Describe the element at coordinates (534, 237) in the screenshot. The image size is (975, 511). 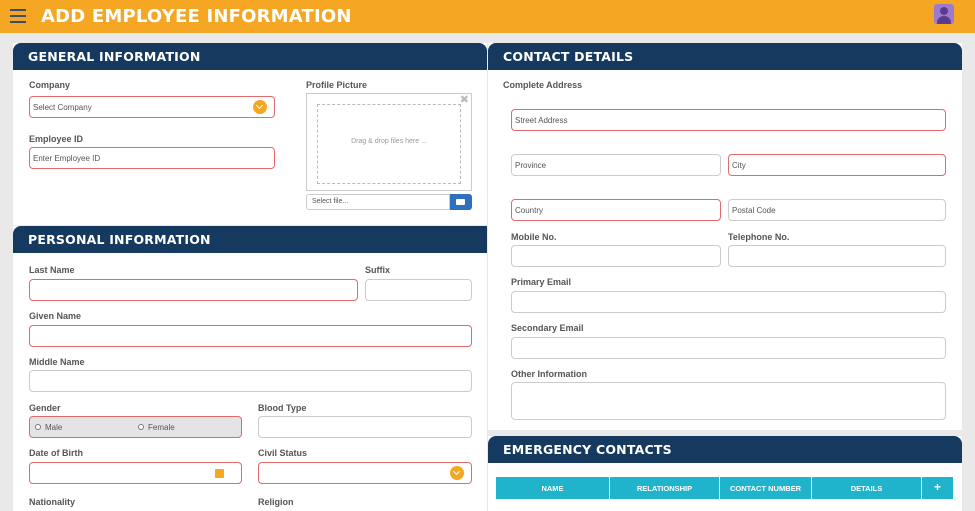
I see `mobile-label: Mobile No.` at that location.